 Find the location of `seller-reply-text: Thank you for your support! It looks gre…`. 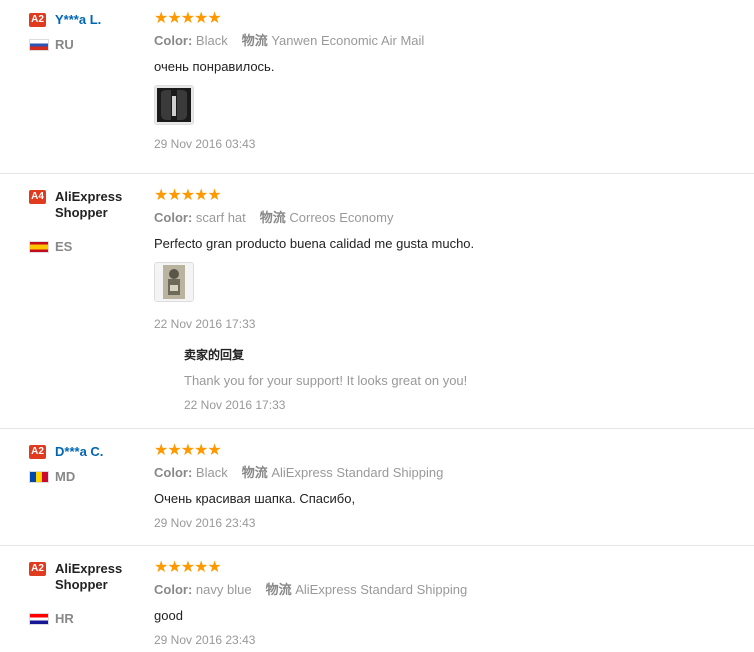

seller-reply-text: Thank you for your support! It looks gre… is located at coordinates (326, 380).